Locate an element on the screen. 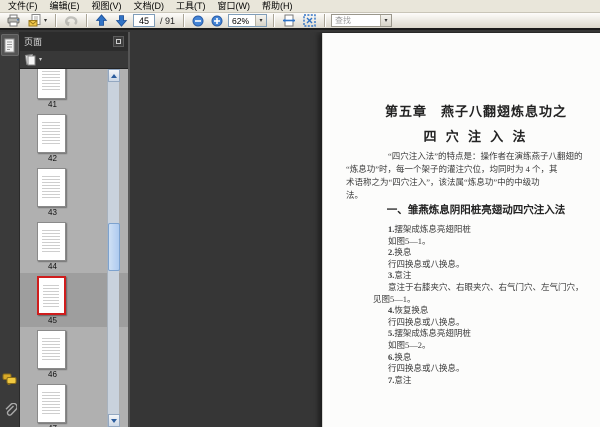 The height and width of the screenshot is (427, 600). zoom-out-icon is located at coordinates (198, 20).